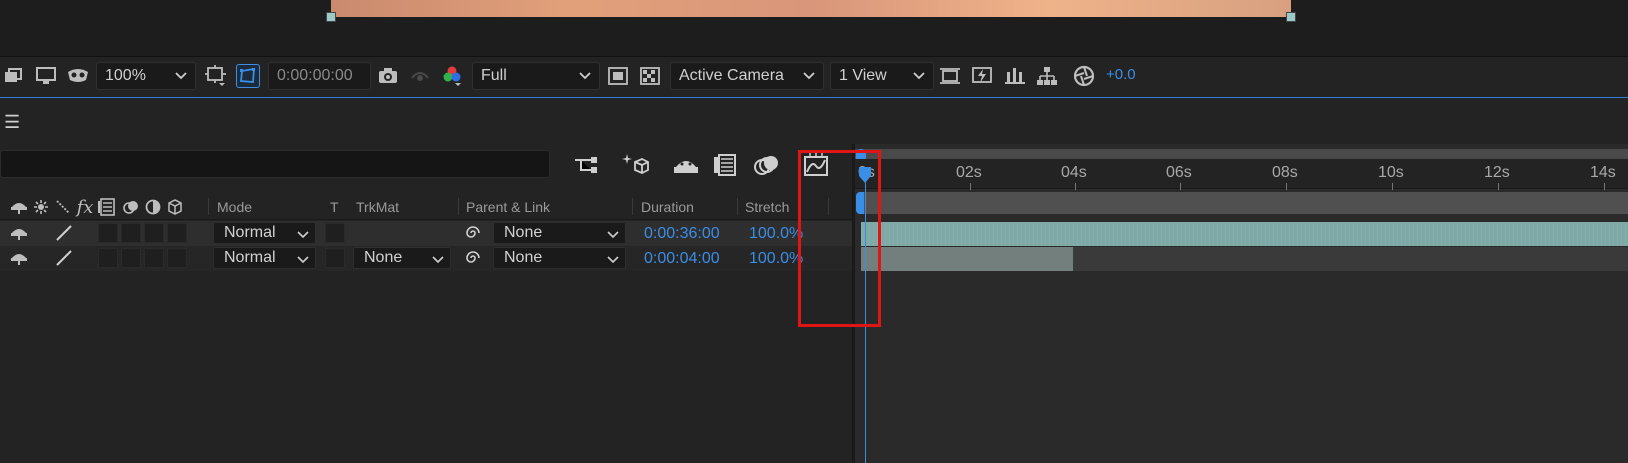  I want to click on layer-1-mode-dropdown: Normal, so click(264, 233).